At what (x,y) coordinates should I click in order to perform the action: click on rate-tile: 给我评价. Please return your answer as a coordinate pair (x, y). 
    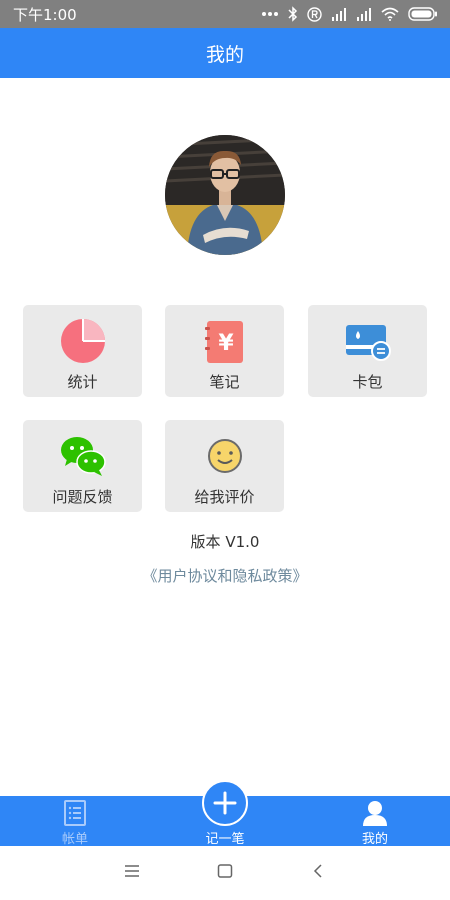
    Looking at the image, I should click on (224, 466).